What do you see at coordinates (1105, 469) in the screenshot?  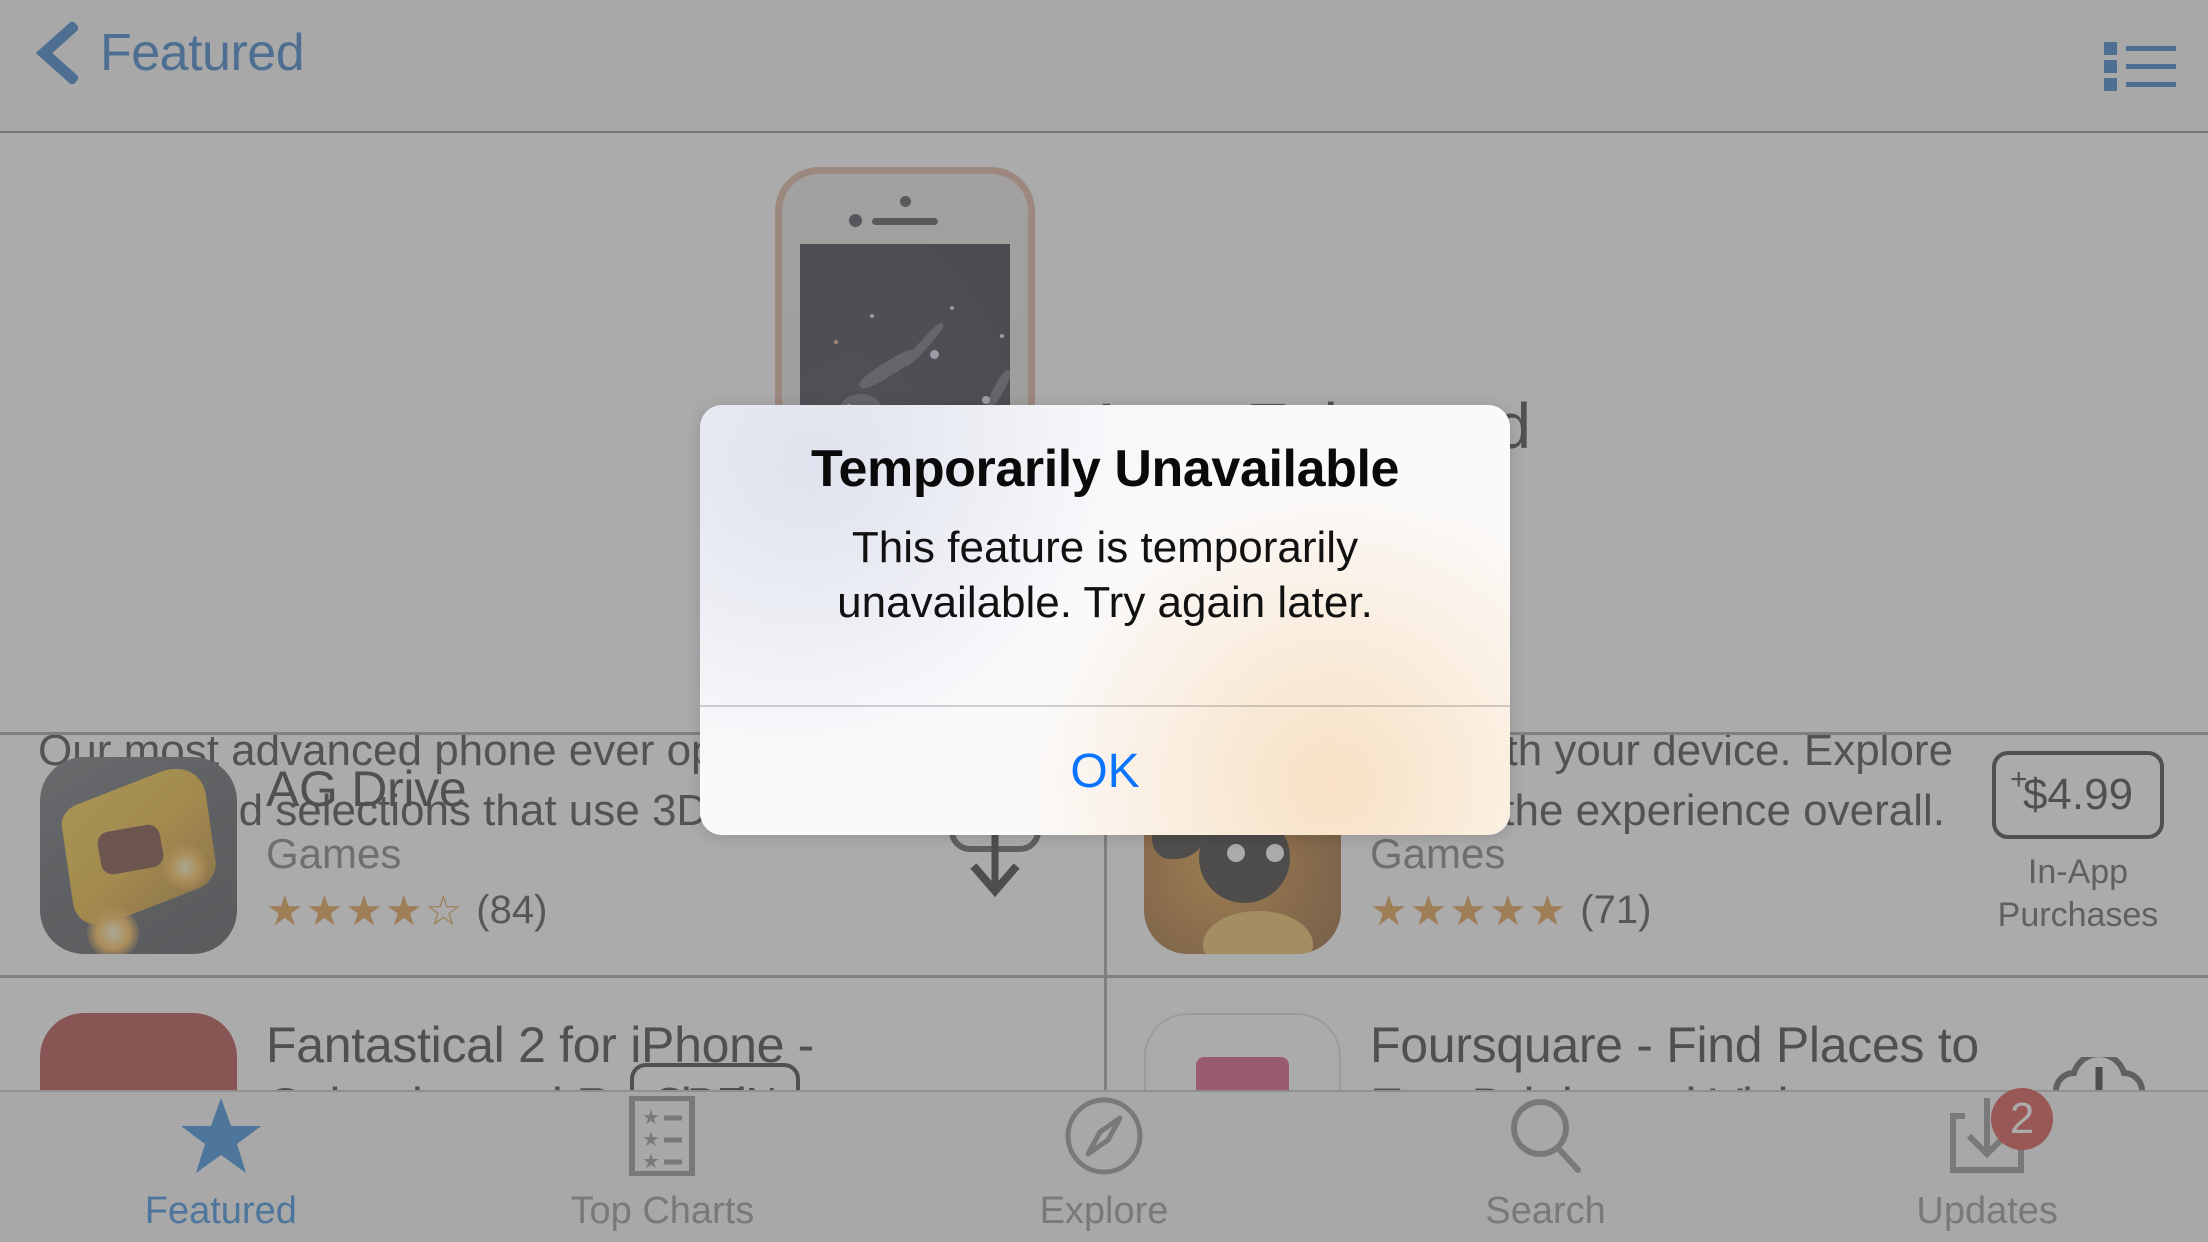 I see `alert-title: Temporarily Unavailable` at bounding box center [1105, 469].